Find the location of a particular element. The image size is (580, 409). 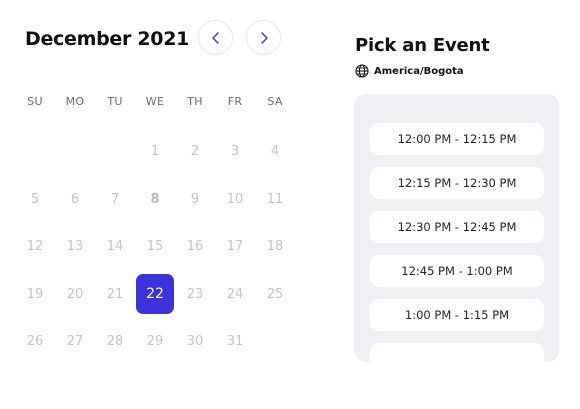

calendar-day-number: 18 is located at coordinates (275, 247).